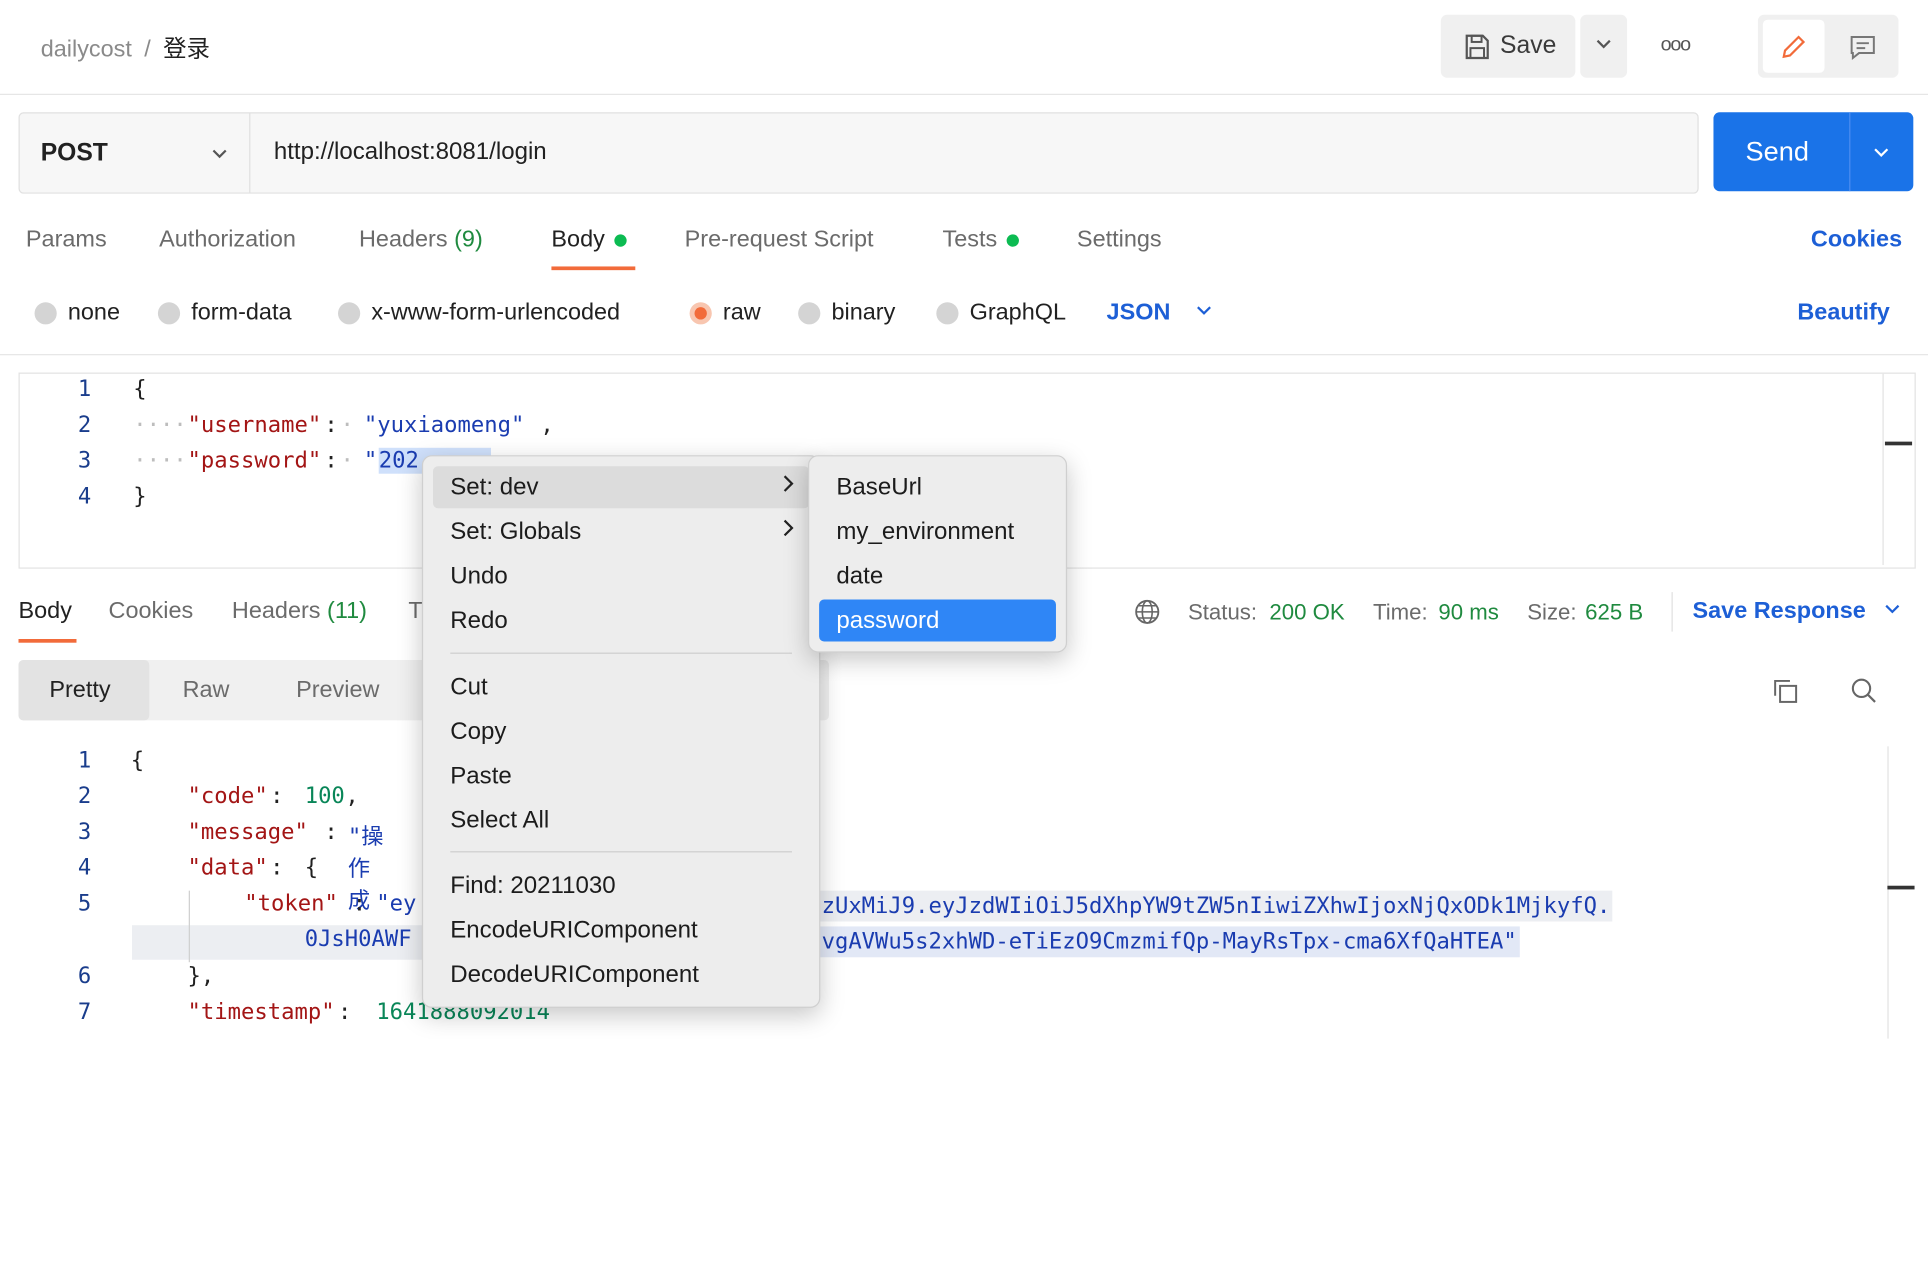 This screenshot has height=1280, width=1928. What do you see at coordinates (938, 554) in the screenshot?
I see `context-submenu: BaseUrl my_environment date password` at bounding box center [938, 554].